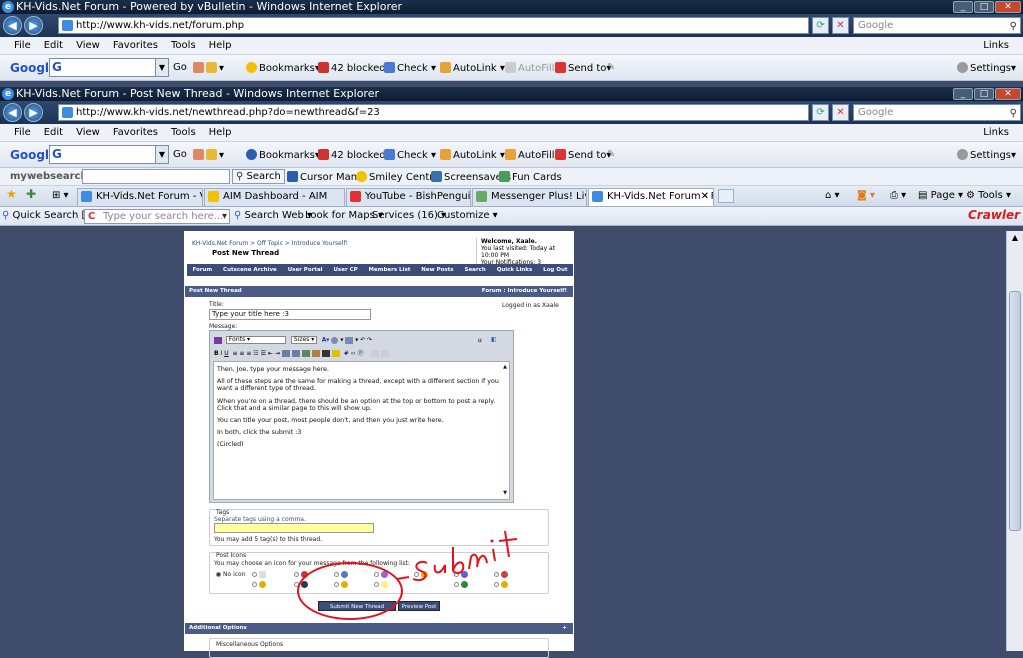  Describe the element at coordinates (433, 25) in the screenshot. I see `address-bar: http://www.kh-vids.net/forum.php` at that location.